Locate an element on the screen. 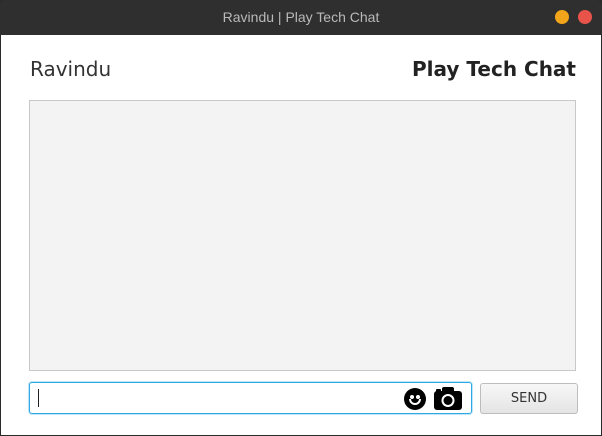 The width and height of the screenshot is (602, 436). send-button: SEND is located at coordinates (529, 398).